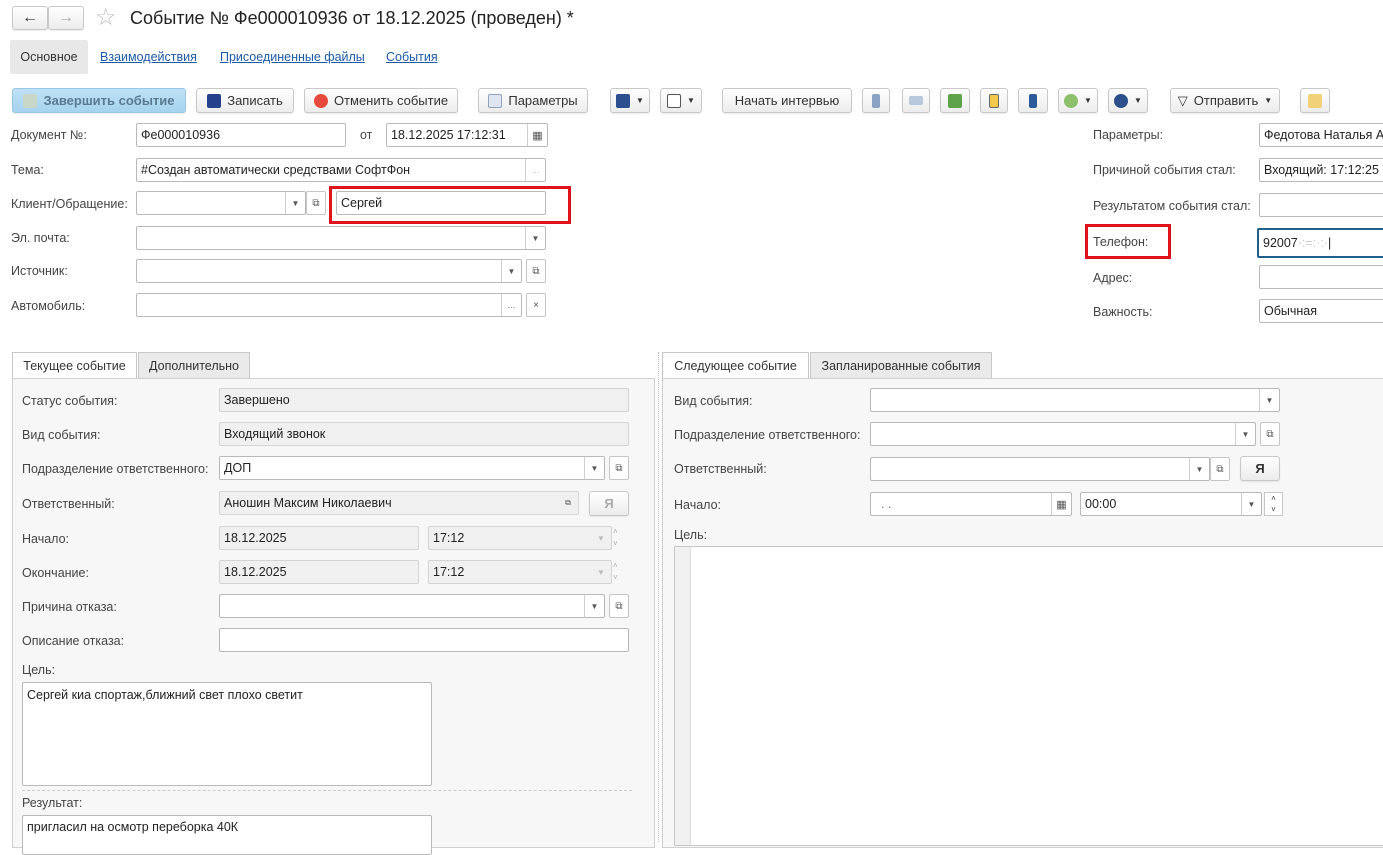 The image size is (1383, 855). I want to click on users-button: ▼, so click(1078, 100).